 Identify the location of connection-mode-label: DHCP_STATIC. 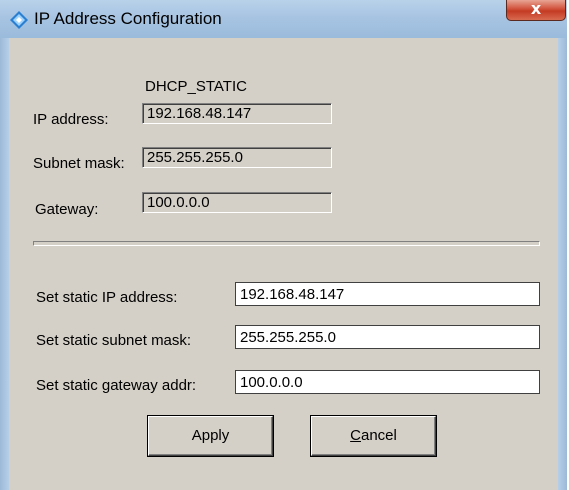
(196, 86).